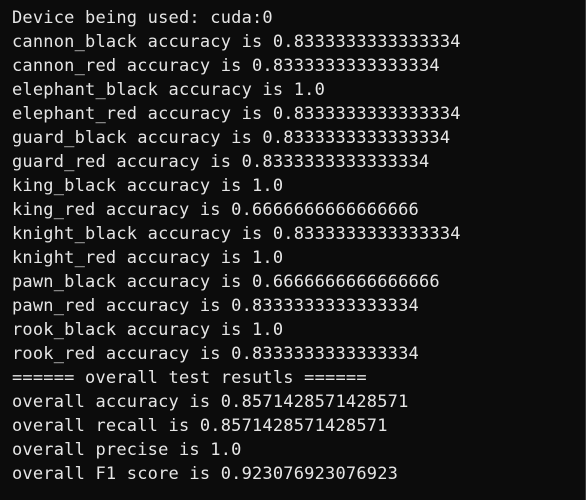 Image resolution: width=586 pixels, height=500 pixels. Describe the element at coordinates (215, 354) in the screenshot. I see `terminal-line-rook-red: rook_red accuracy is 0.8333333333333334` at that location.